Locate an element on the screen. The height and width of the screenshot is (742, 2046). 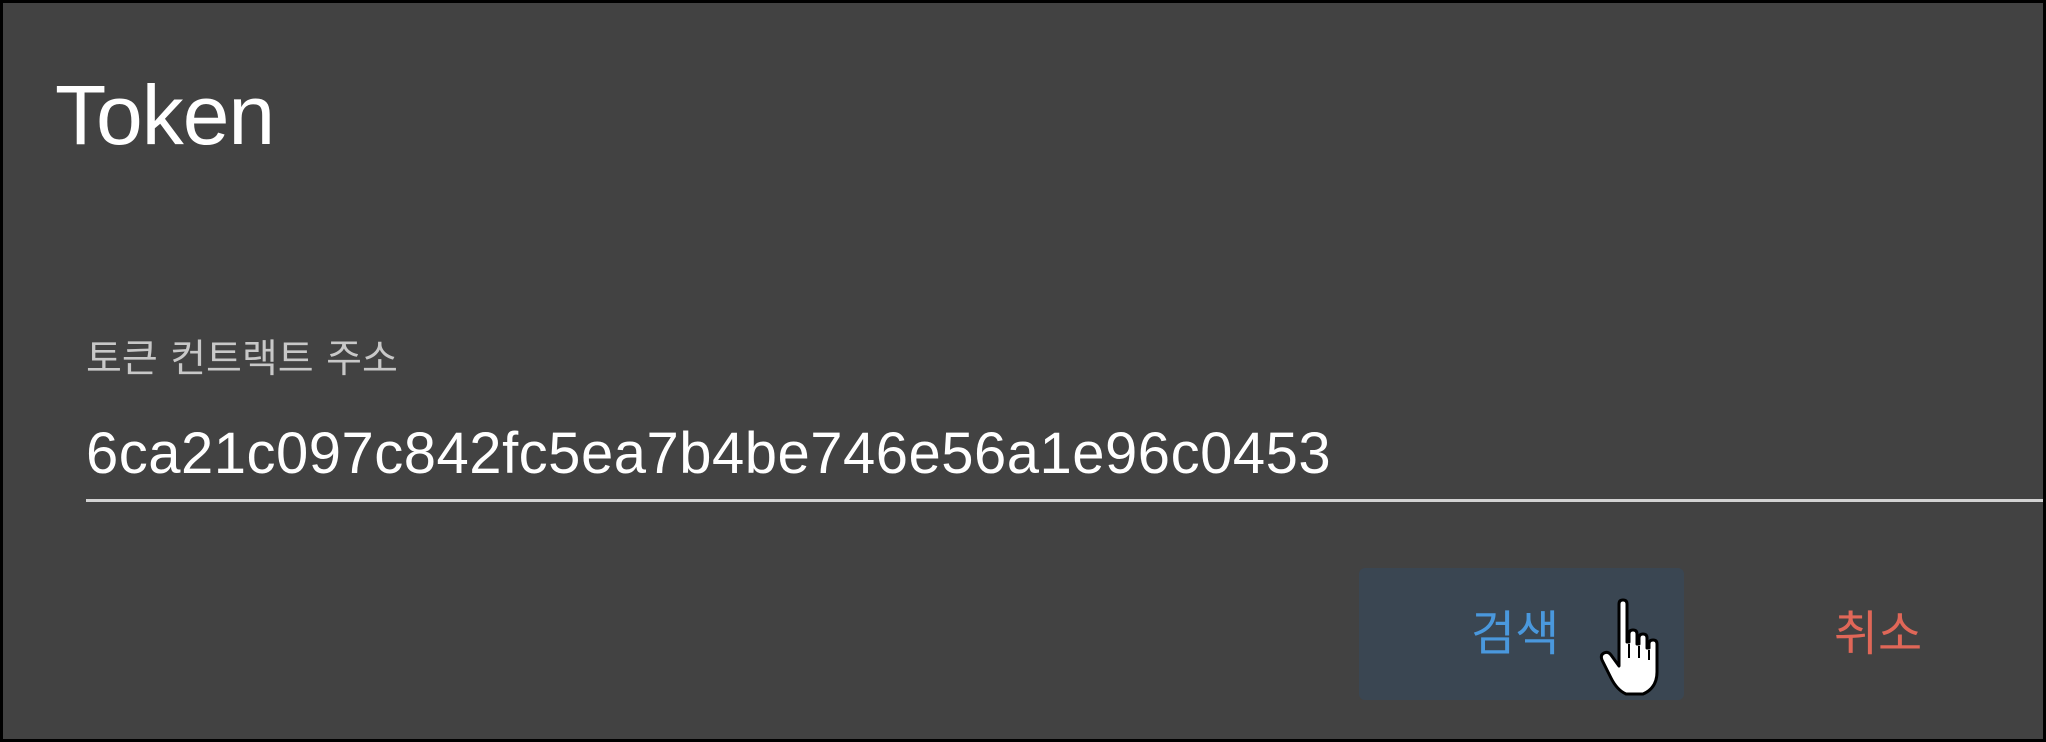
contract-address-label: 토큰 컨트랙트 주소 is located at coordinates (242, 359).